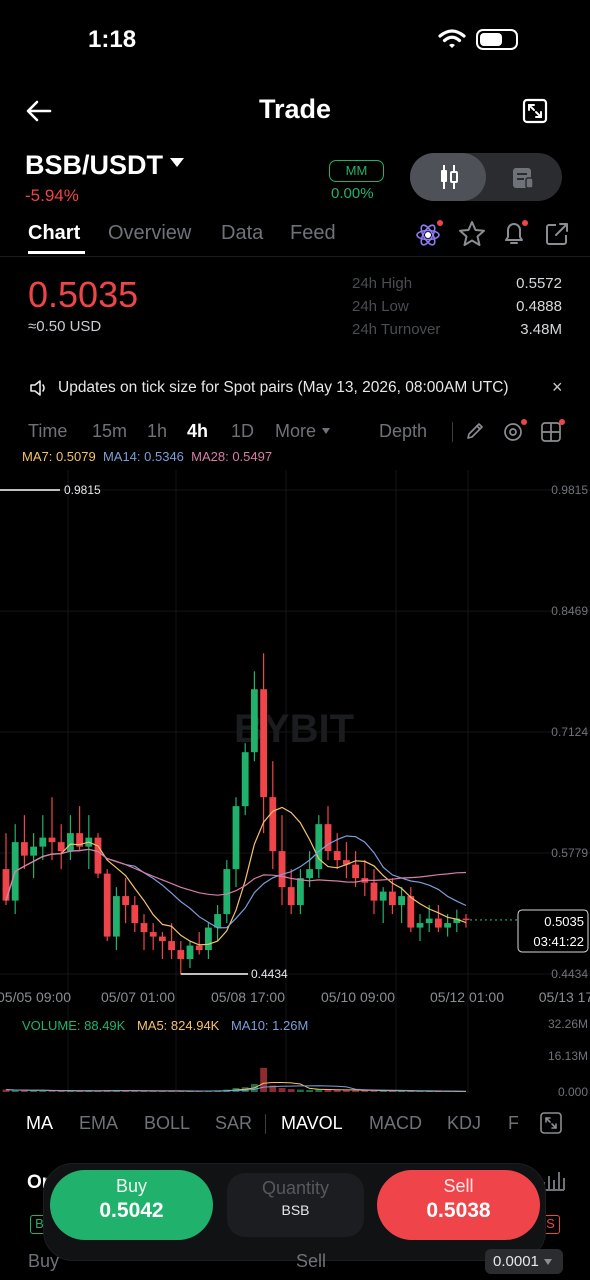 The image size is (590, 1280). I want to click on ma28-legend: MA28: 0.5497, so click(232, 456).